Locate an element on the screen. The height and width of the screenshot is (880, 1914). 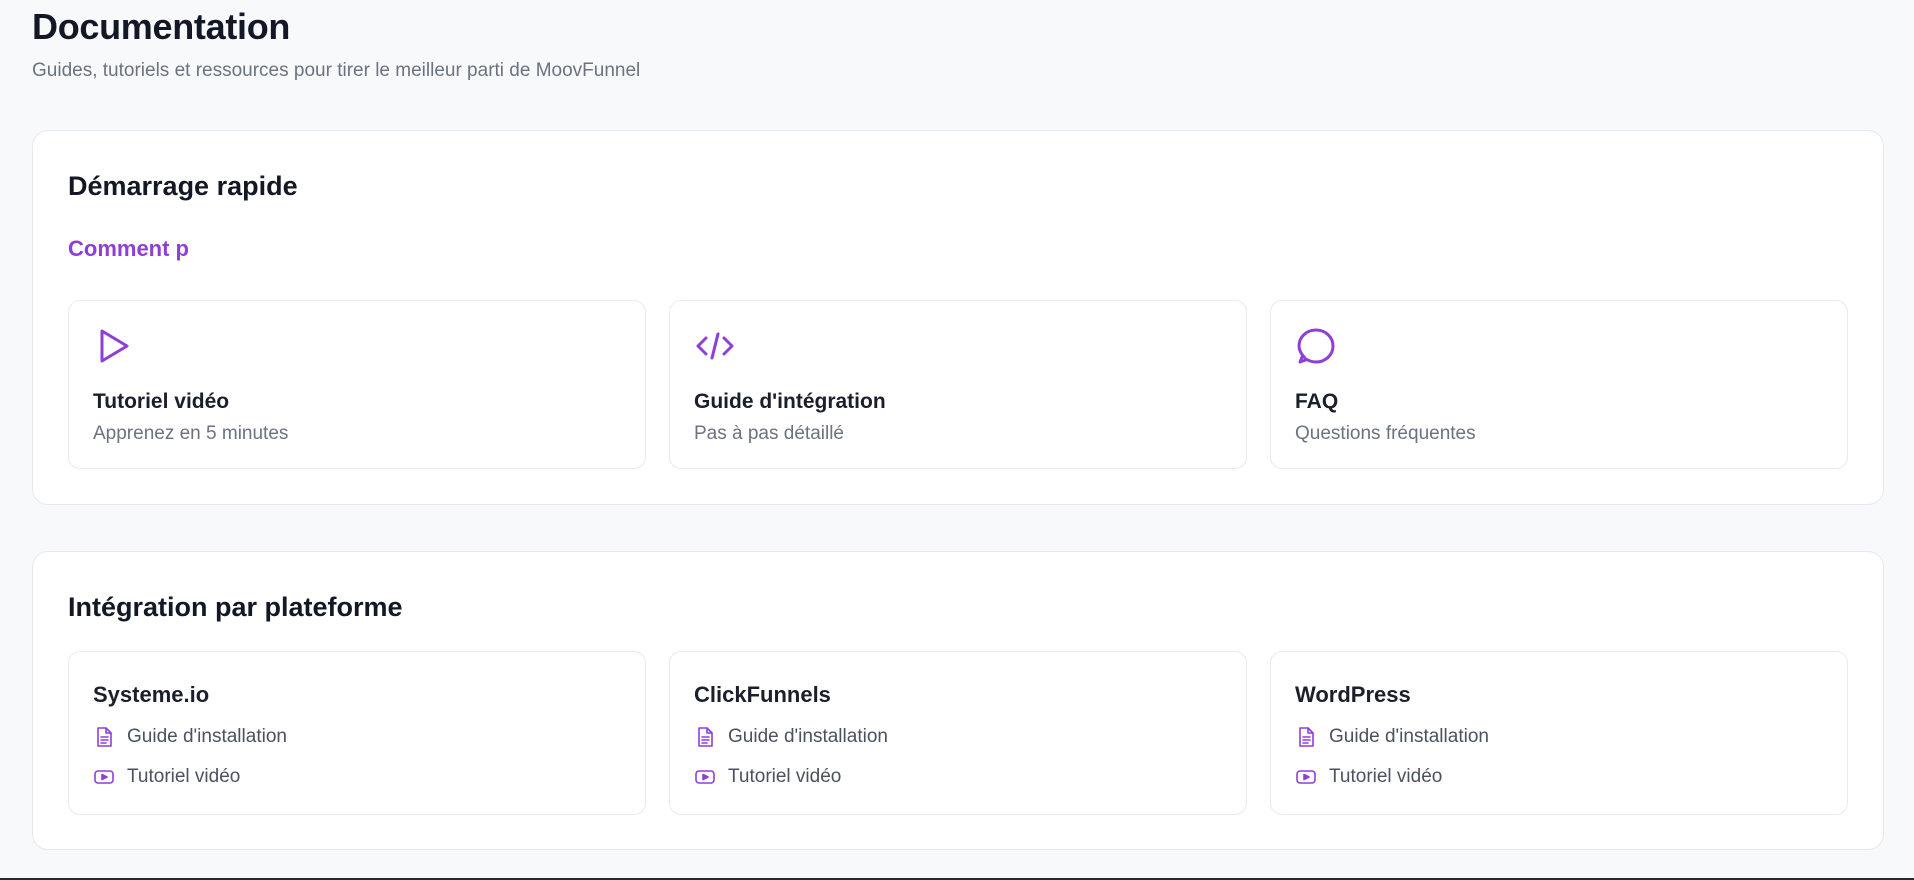
page-title: Documentation is located at coordinates (161, 26).